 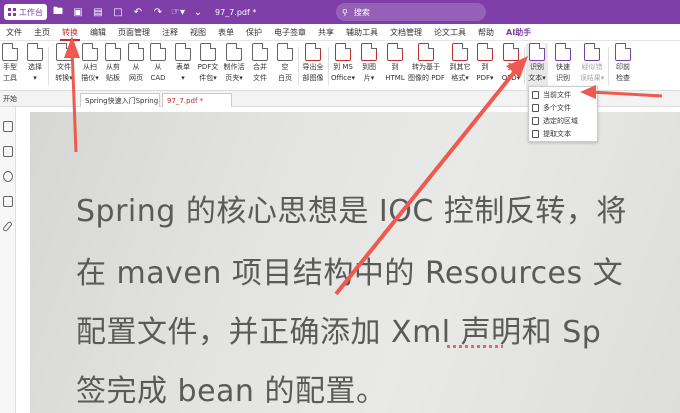 I want to click on recognition-results-button: 疑似错误结果▾, so click(x=592, y=66).